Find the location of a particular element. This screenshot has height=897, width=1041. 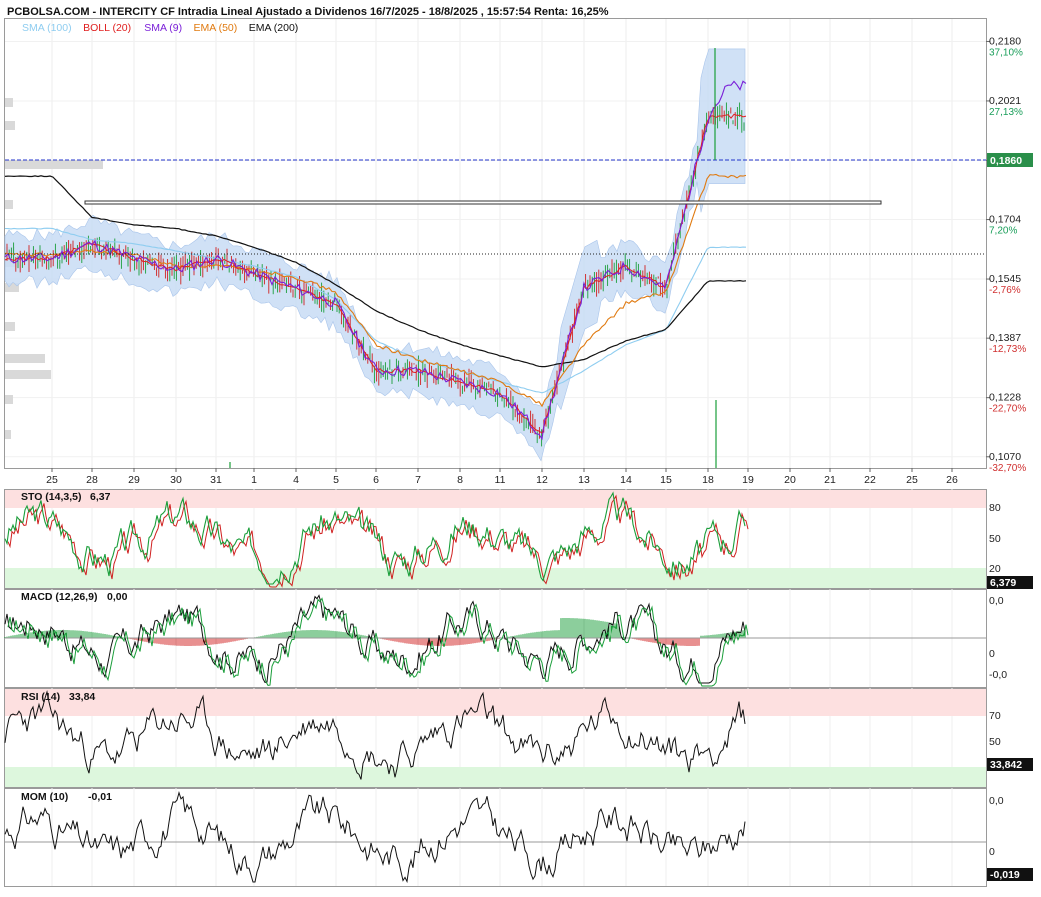

date-label: 31 is located at coordinates (216, 480).